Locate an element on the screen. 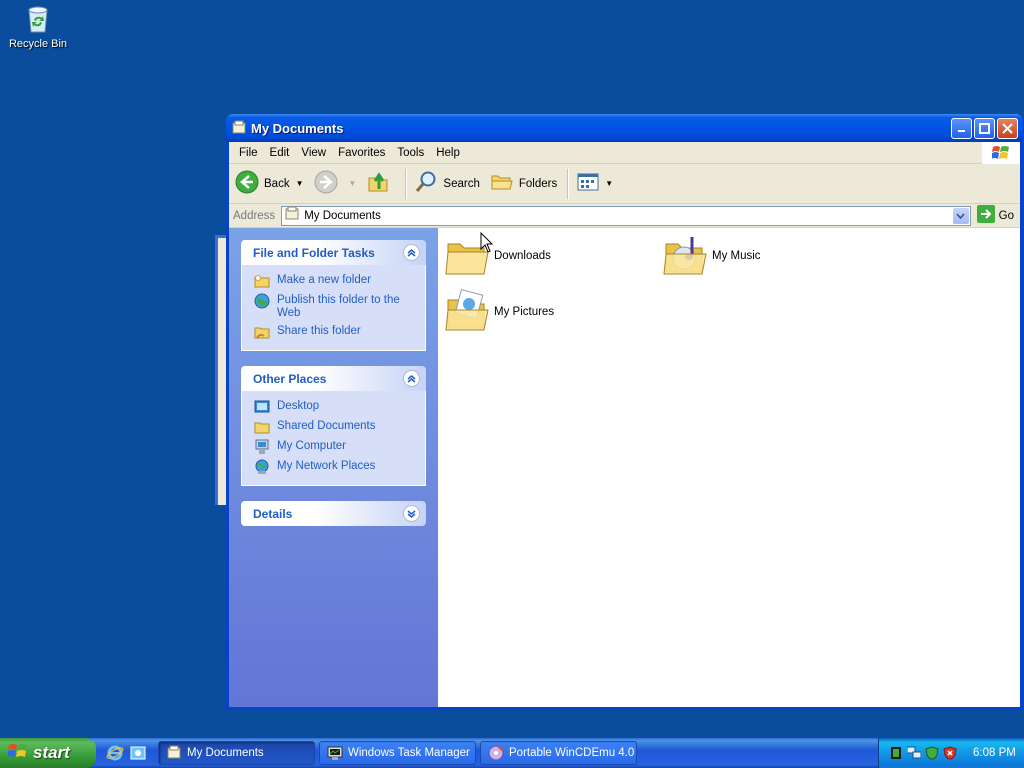 Image resolution: width=1024 pixels, height=768 pixels. internet-explorer-icon is located at coordinates (115, 753).